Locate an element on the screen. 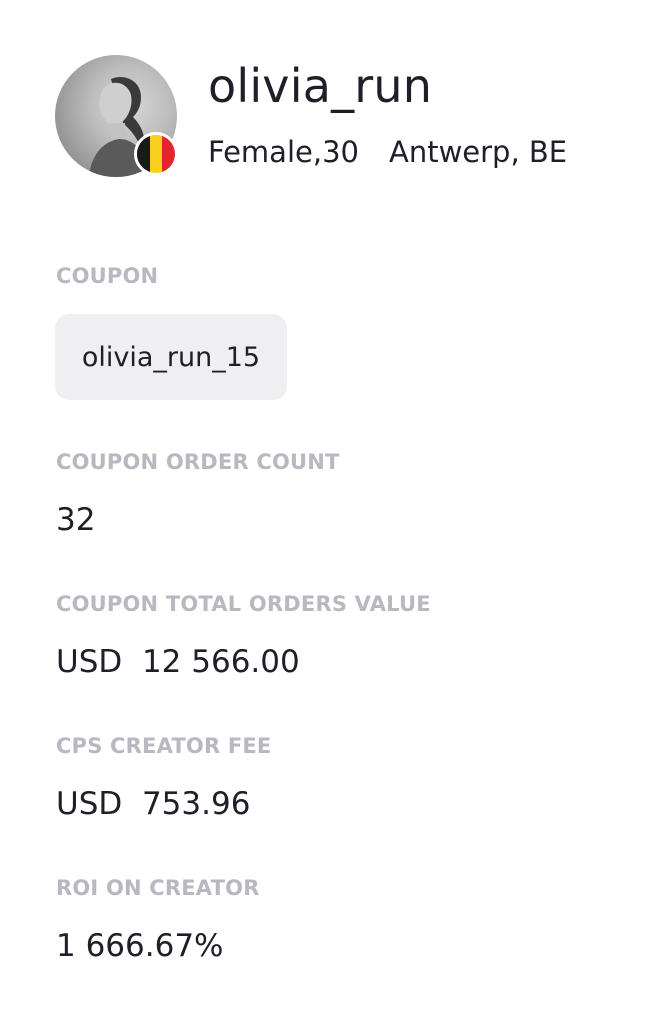  coupon-chip: olivia_run_15 is located at coordinates (171, 357).